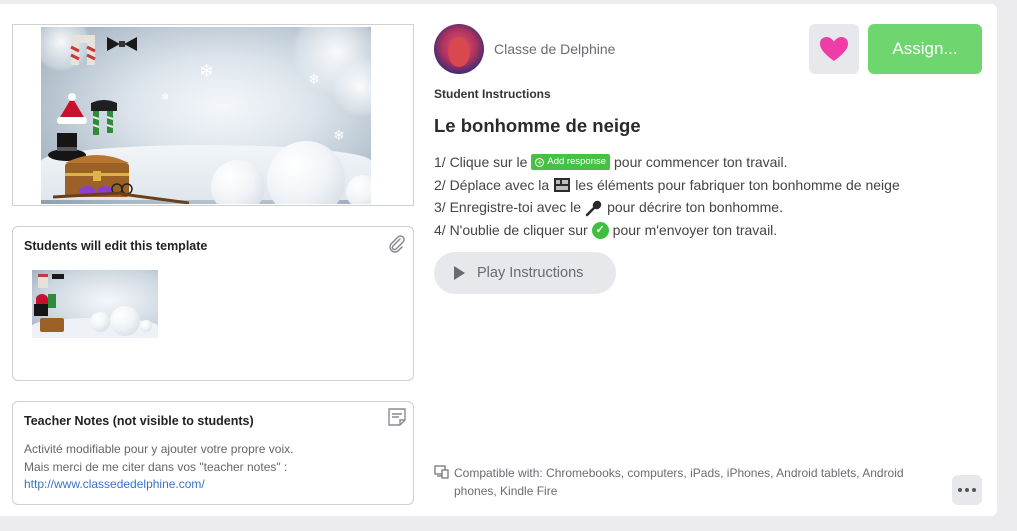 The image size is (1017, 531). I want to click on devices-icon, so click(441, 472).